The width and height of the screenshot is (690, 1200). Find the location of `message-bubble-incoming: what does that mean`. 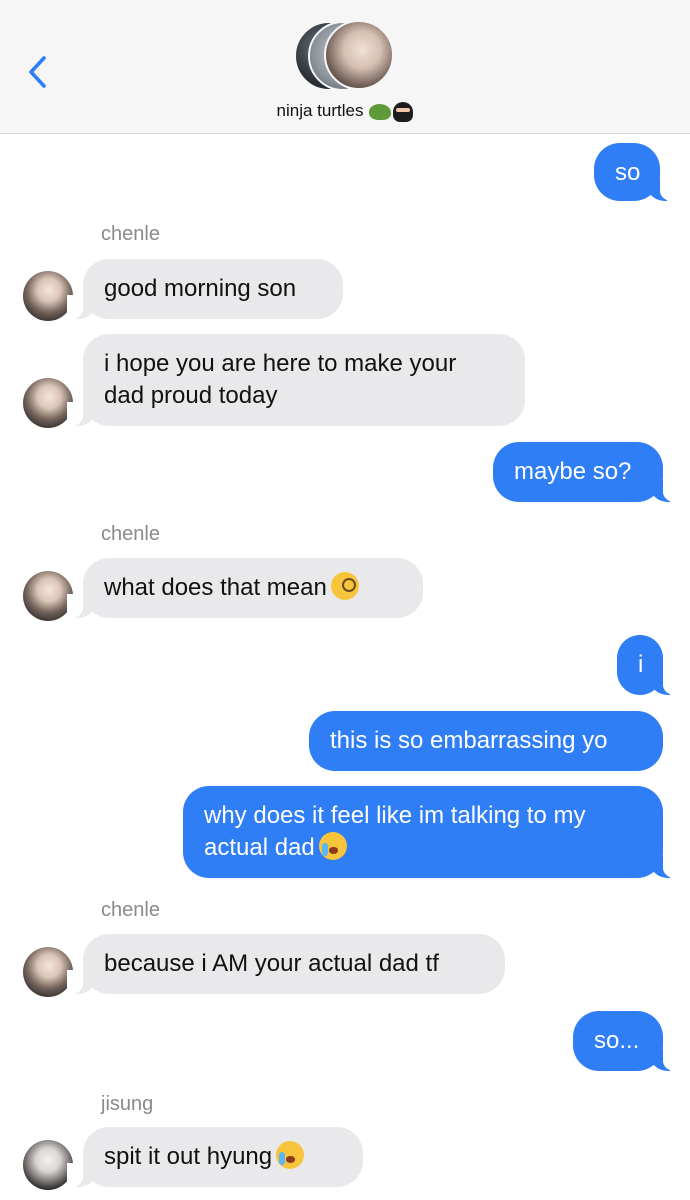

message-bubble-incoming: what does that mean is located at coordinates (245, 588).